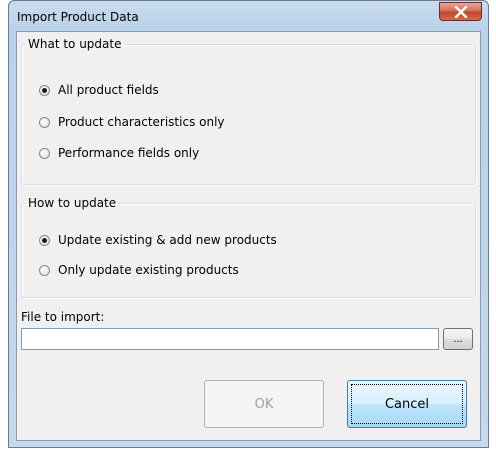  I want to click on file-path-input, so click(230, 339).